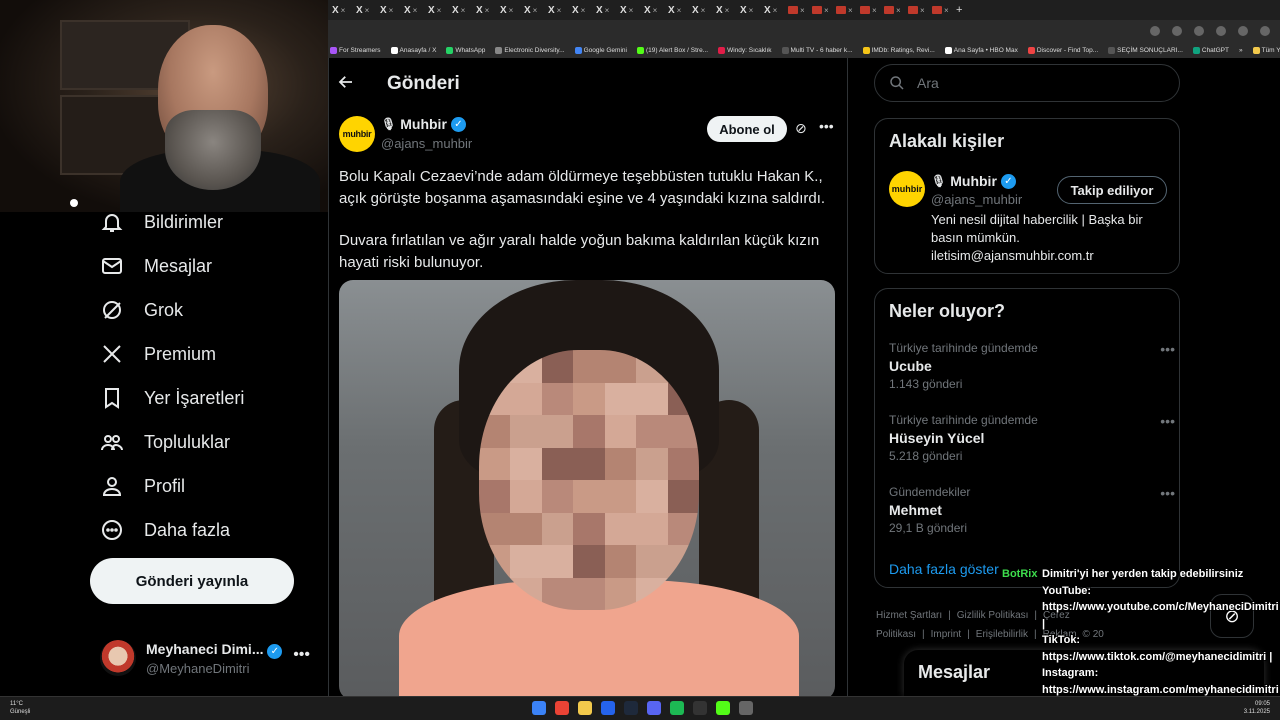  Describe the element at coordinates (423, 124) in the screenshot. I see `author-name: 🎙 Muhbir ✓` at that location.